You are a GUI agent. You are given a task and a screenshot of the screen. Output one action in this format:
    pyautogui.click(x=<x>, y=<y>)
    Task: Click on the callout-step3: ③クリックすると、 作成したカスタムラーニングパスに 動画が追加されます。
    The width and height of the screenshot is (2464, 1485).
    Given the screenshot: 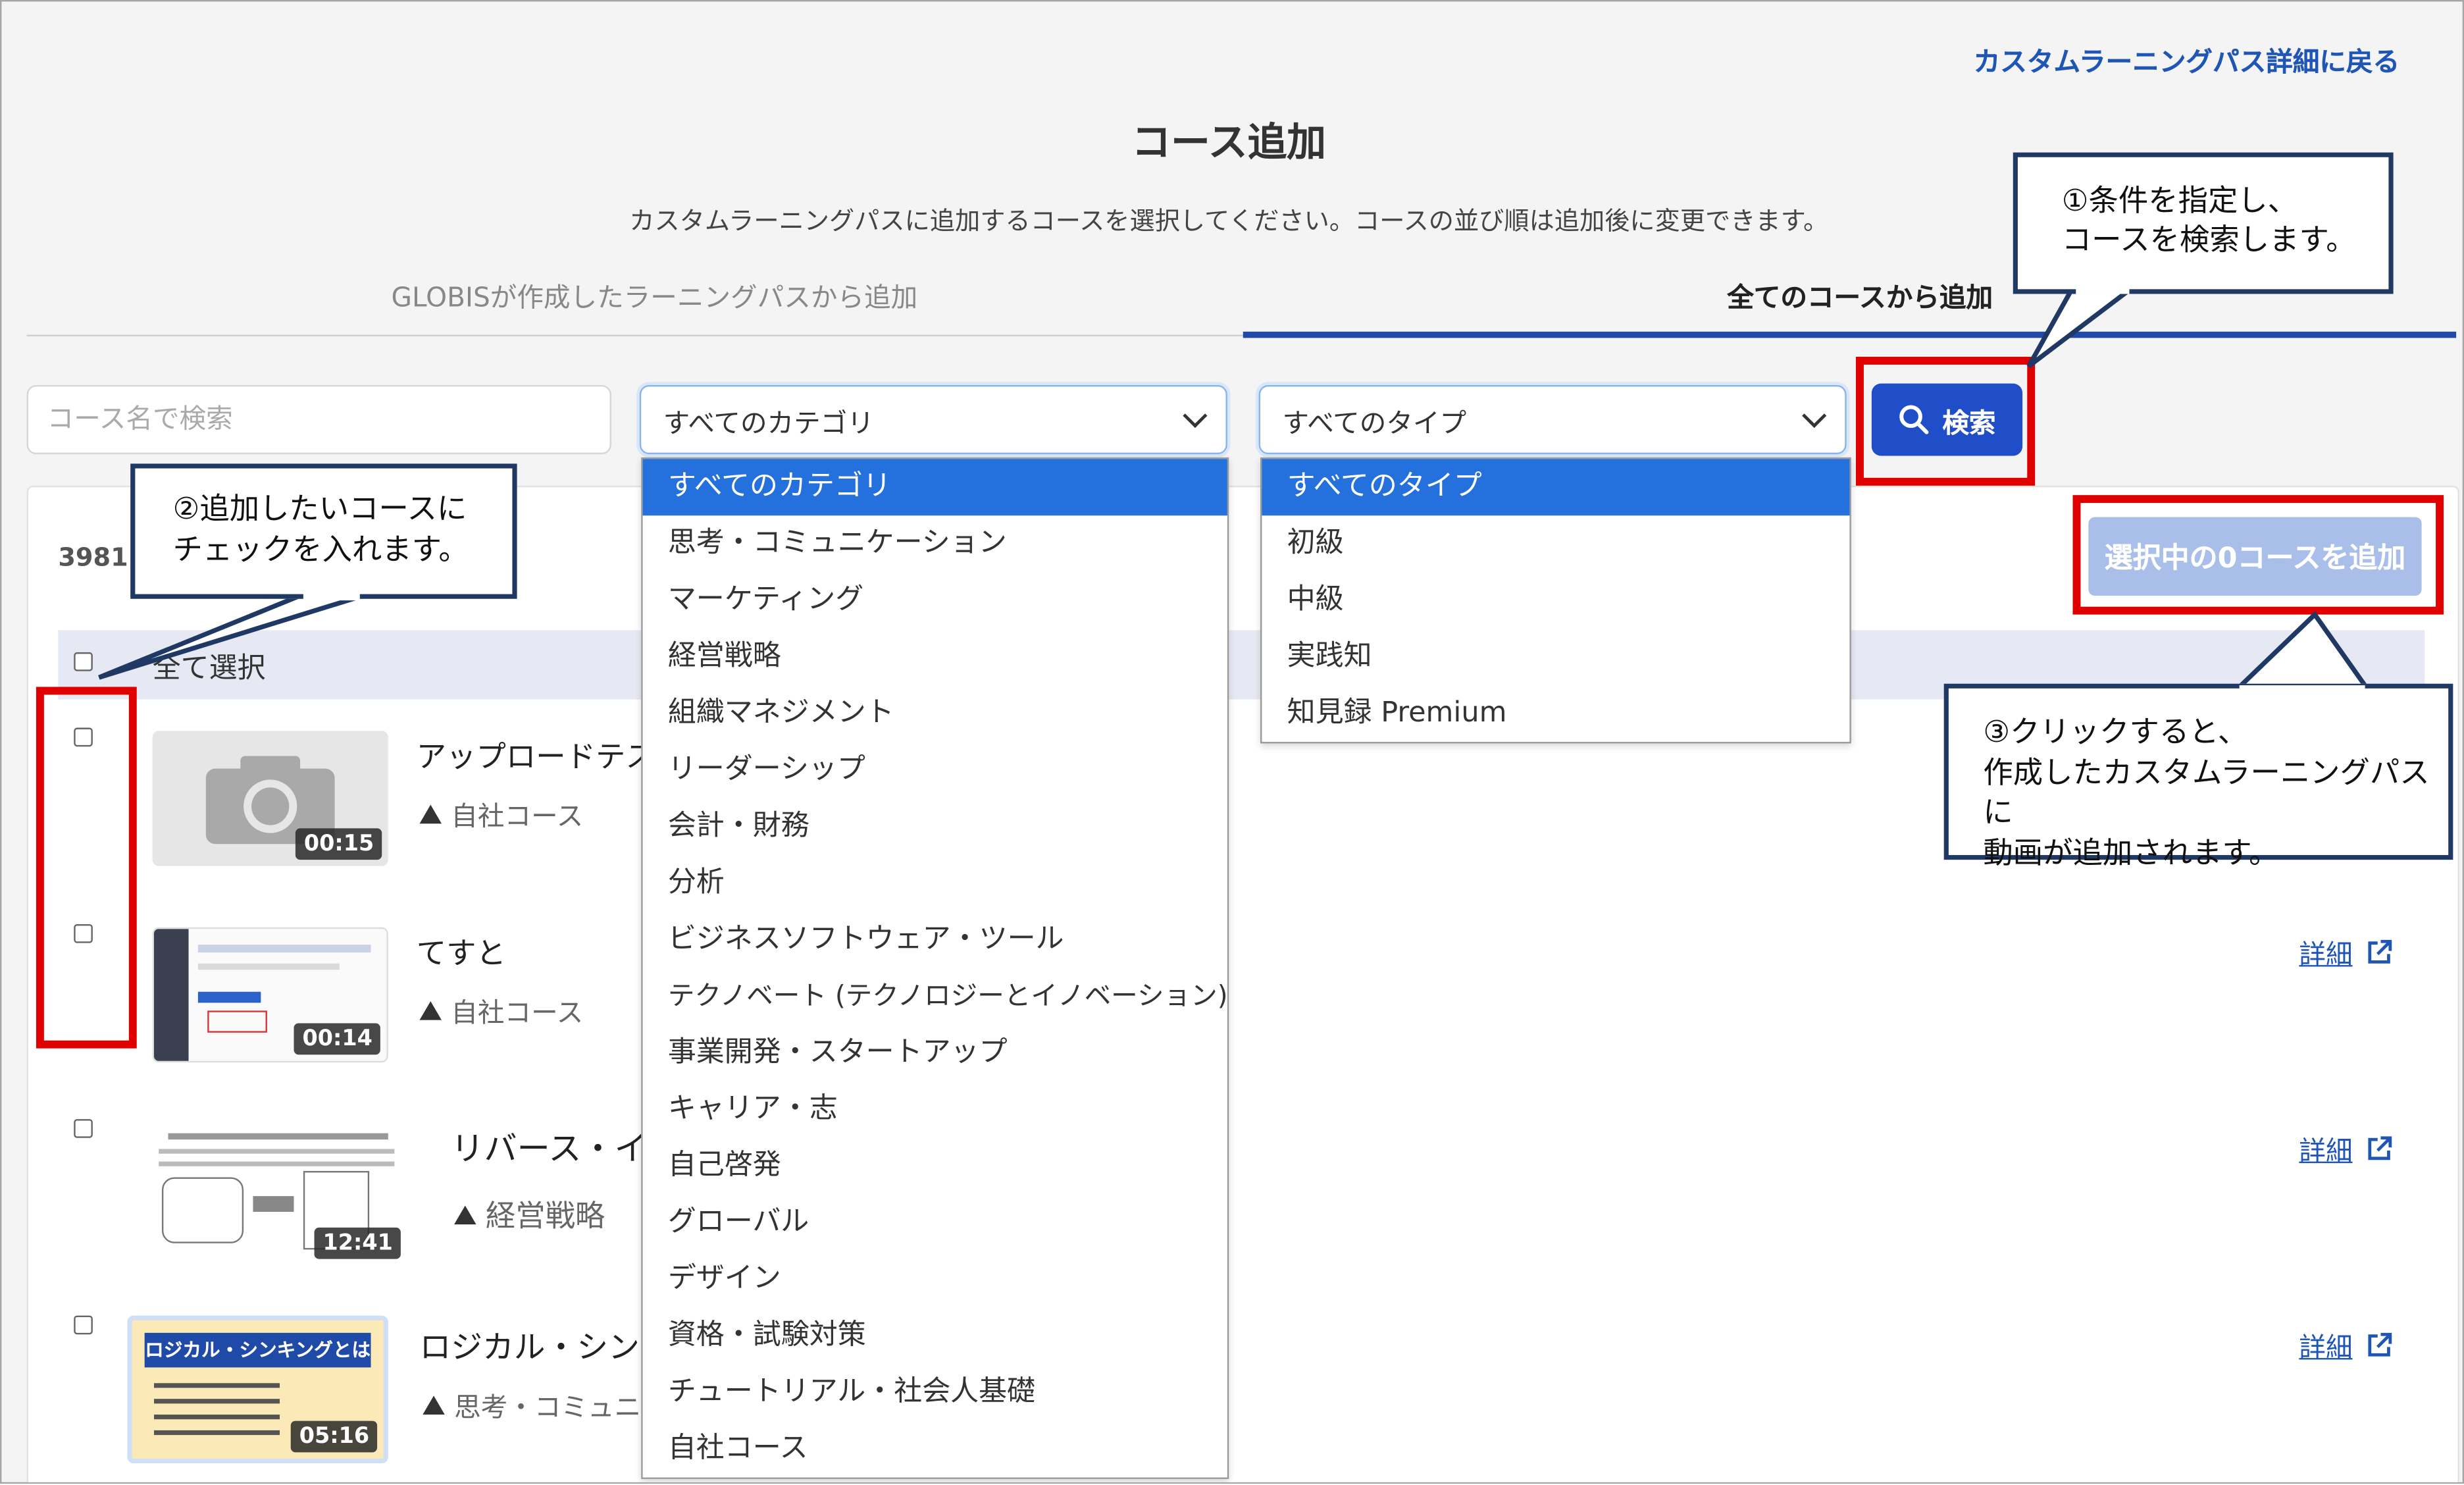 What is the action you would take?
    pyautogui.click(x=2198, y=777)
    